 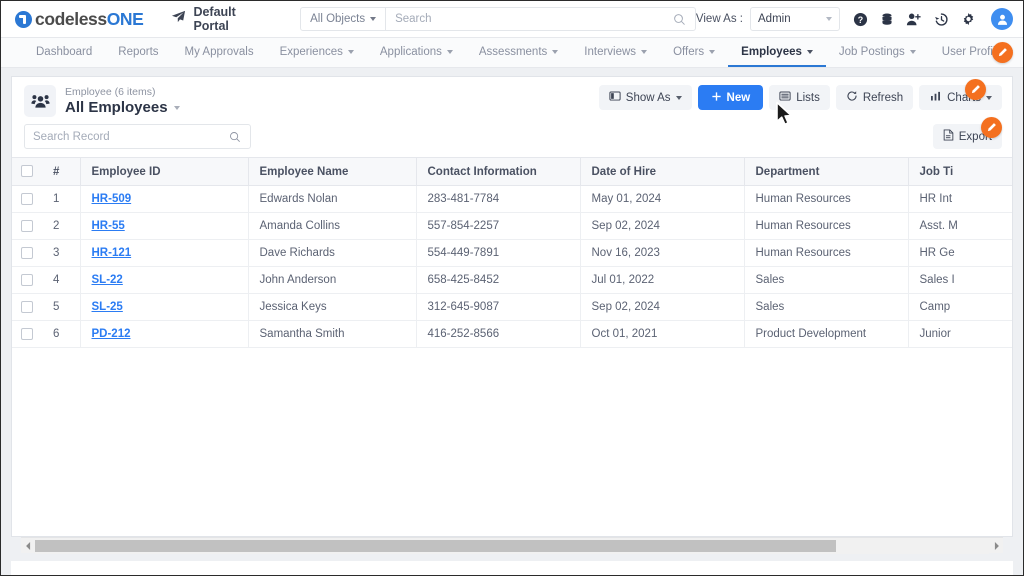 I want to click on column-header-num: #, so click(x=61, y=171).